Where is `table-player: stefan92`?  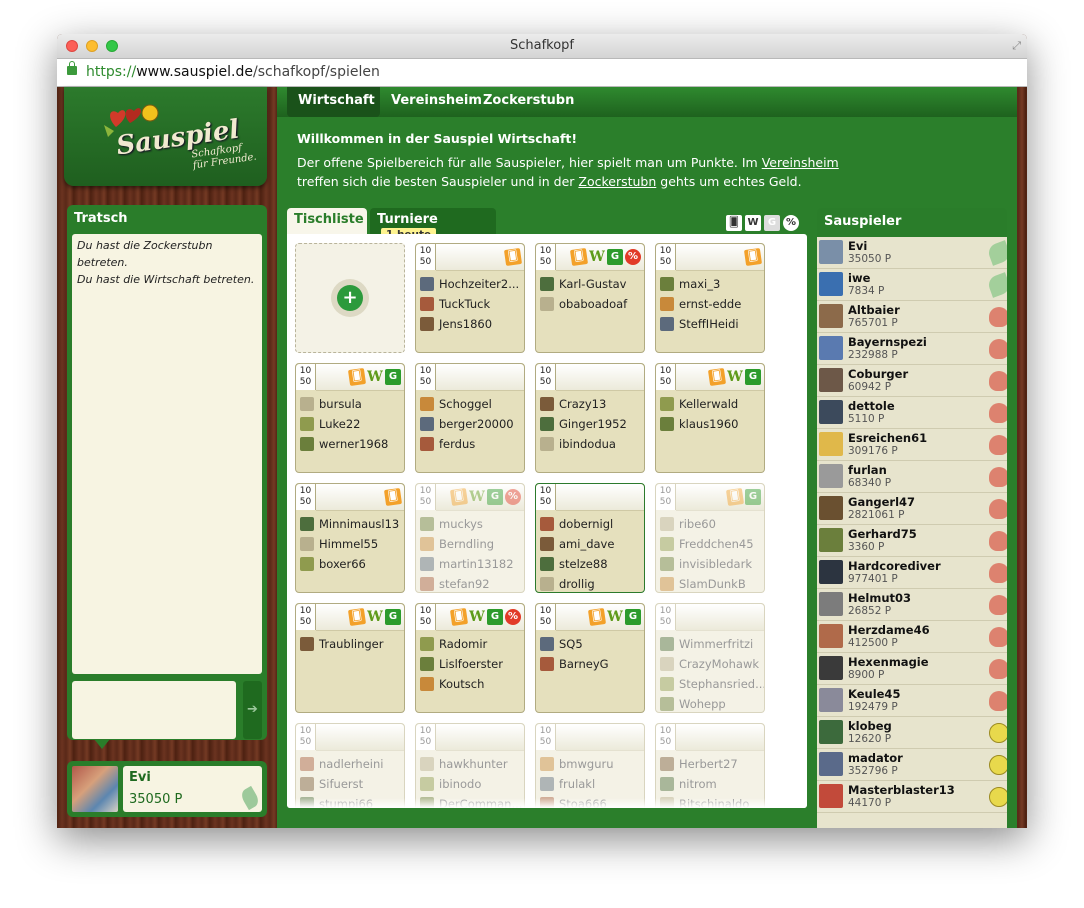 table-player: stefan92 is located at coordinates (472, 584).